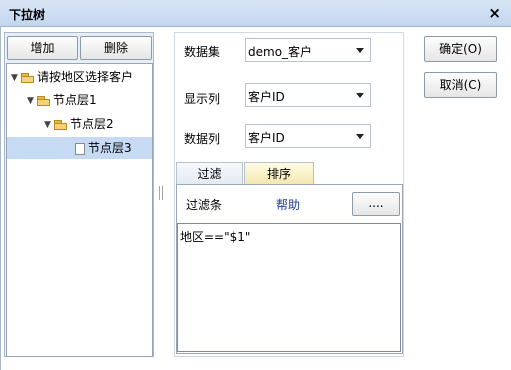 The height and width of the screenshot is (370, 511). Describe the element at coordinates (161, 193) in the screenshot. I see `splitter-handle` at that location.